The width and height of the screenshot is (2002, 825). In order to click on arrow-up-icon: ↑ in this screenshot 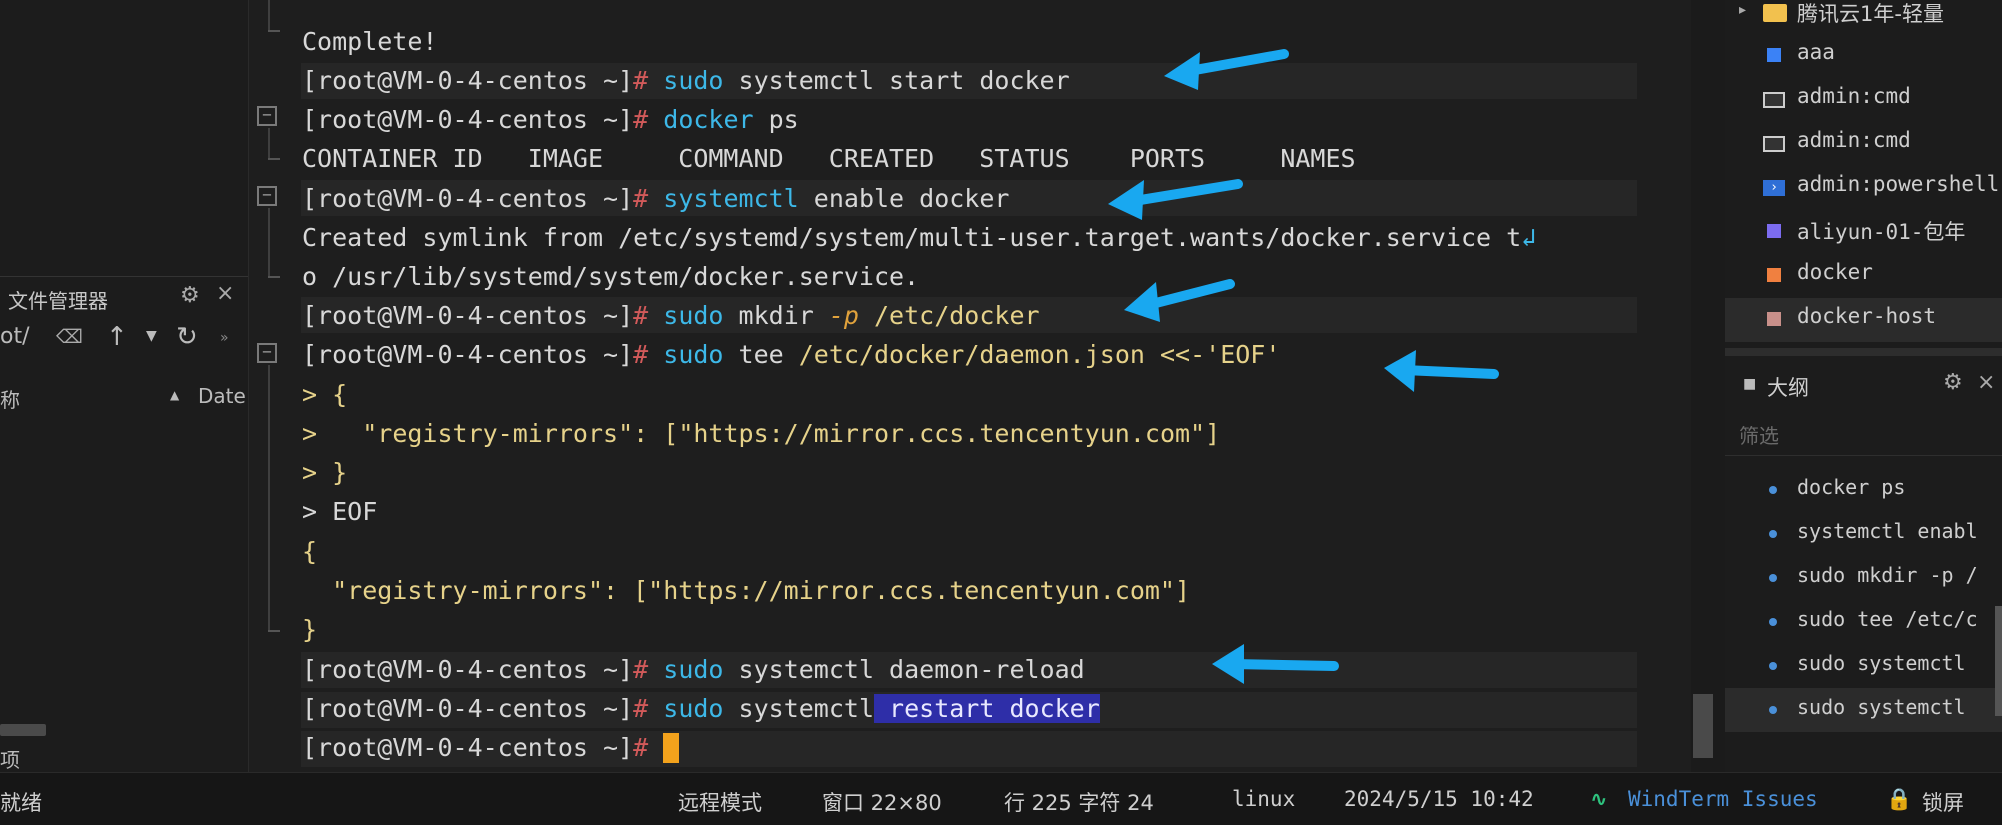, I will do `click(117, 337)`.